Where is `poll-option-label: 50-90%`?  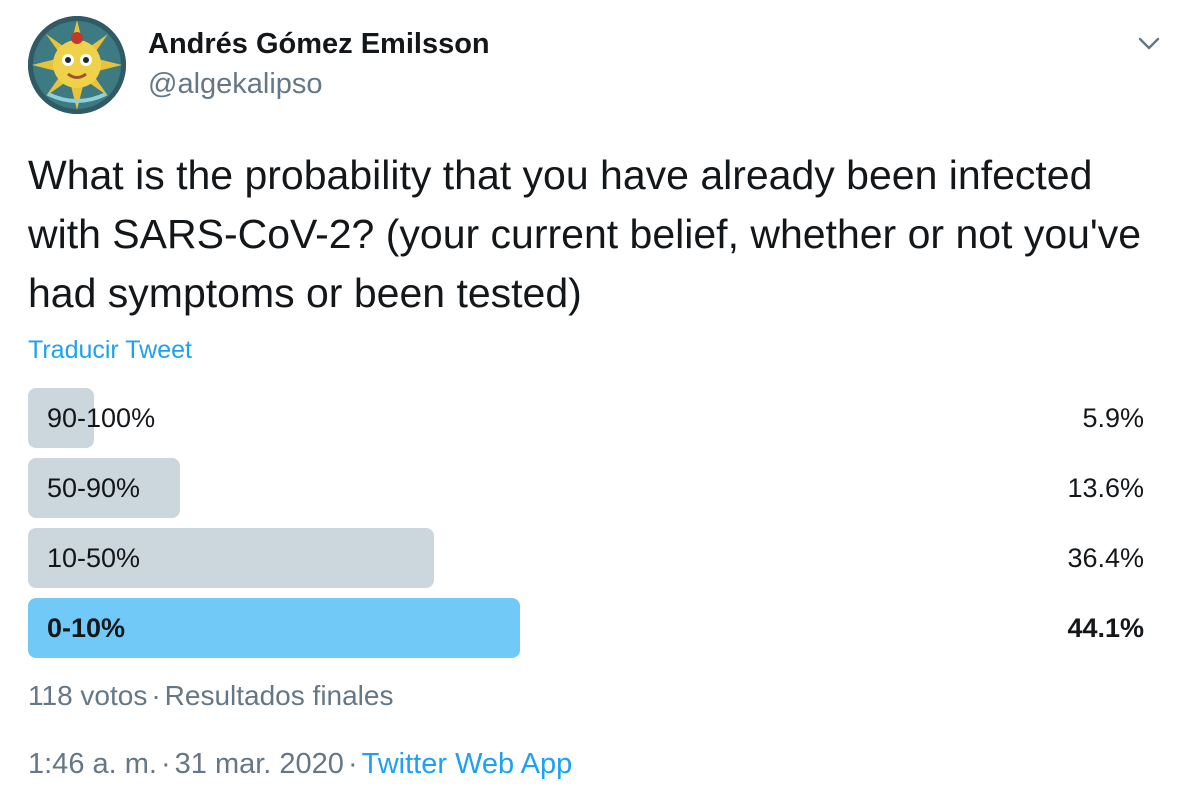
poll-option-label: 50-90% is located at coordinates (94, 488).